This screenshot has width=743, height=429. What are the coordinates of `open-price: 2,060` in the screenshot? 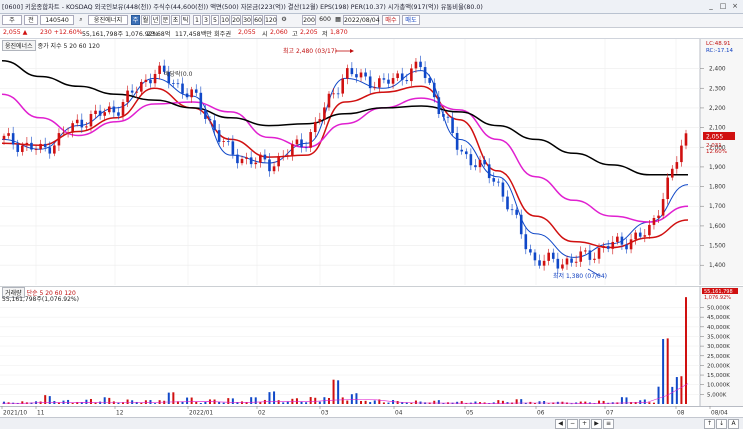 It's located at (279, 32).